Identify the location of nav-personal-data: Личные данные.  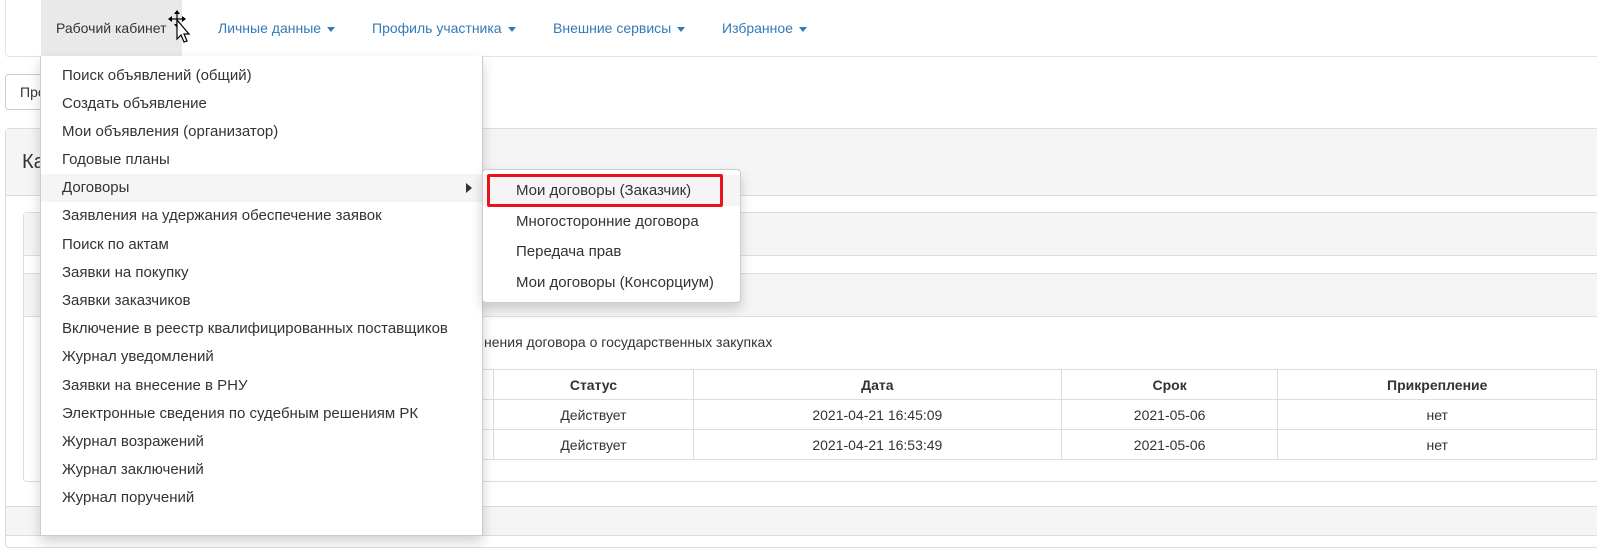
(277, 28).